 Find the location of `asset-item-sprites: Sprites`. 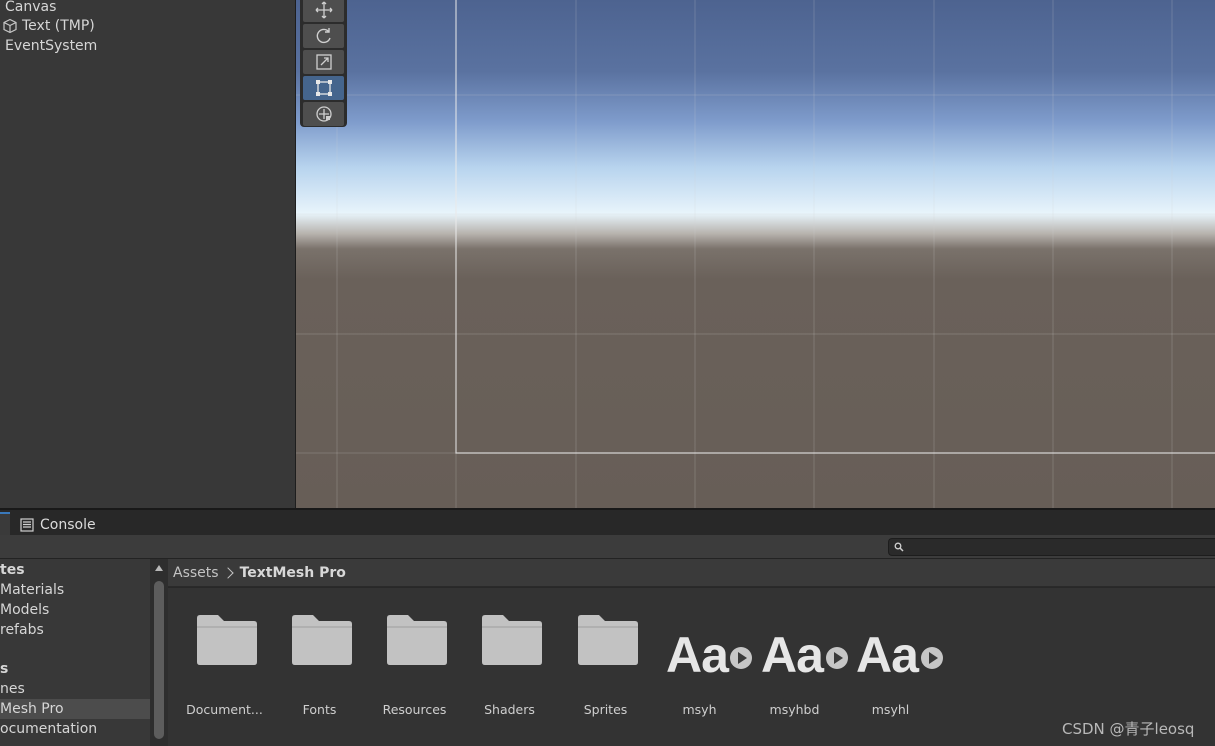

asset-item-sprites: Sprites is located at coordinates (605, 662).